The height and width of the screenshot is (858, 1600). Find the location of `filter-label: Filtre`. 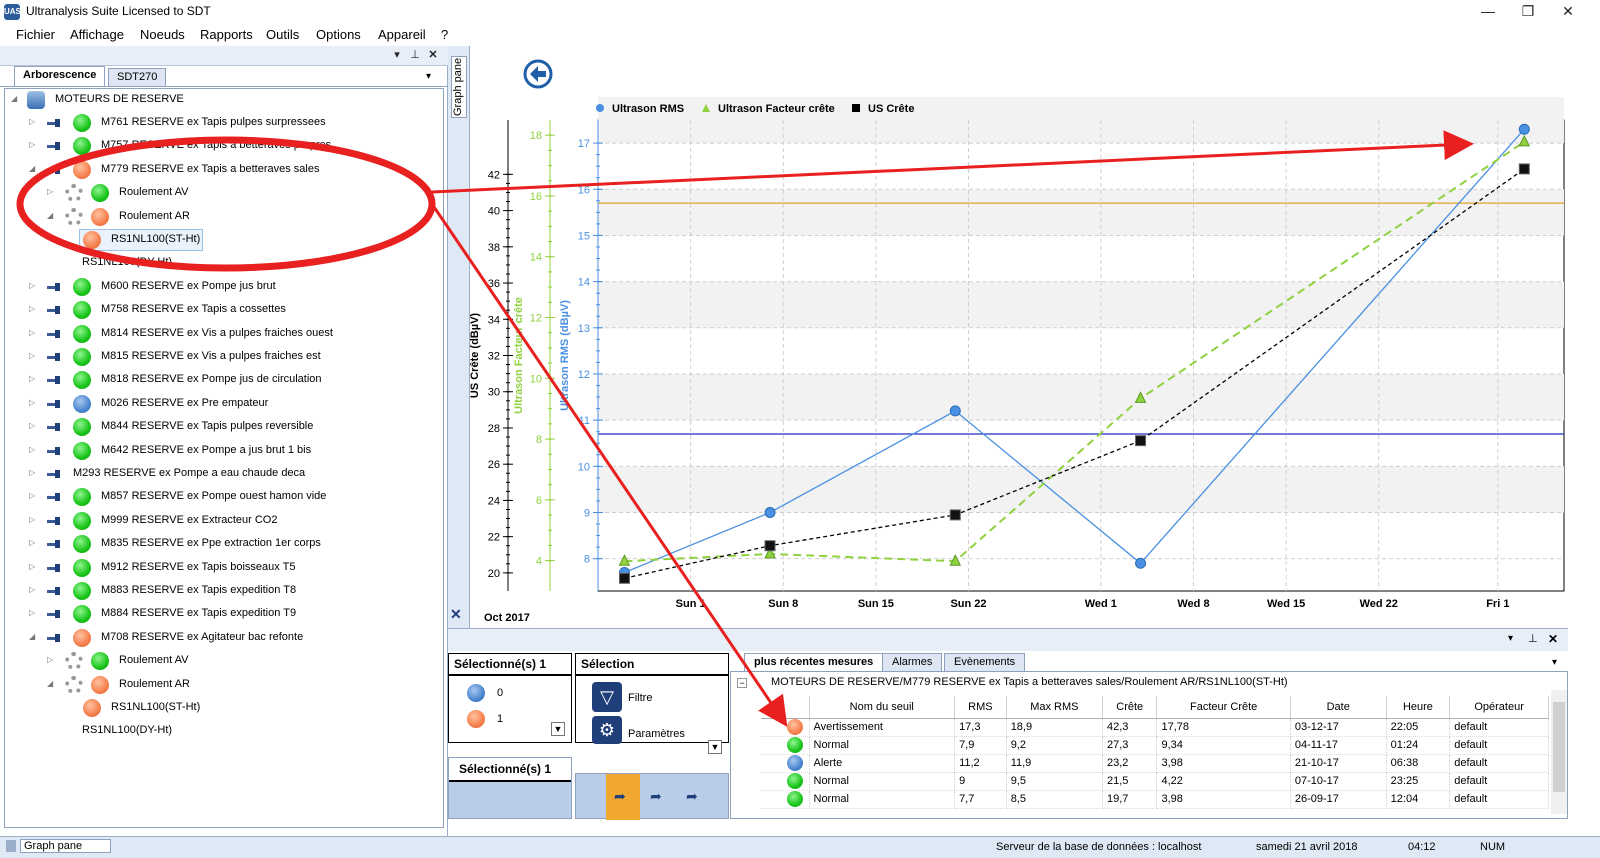

filter-label: Filtre is located at coordinates (640, 698).